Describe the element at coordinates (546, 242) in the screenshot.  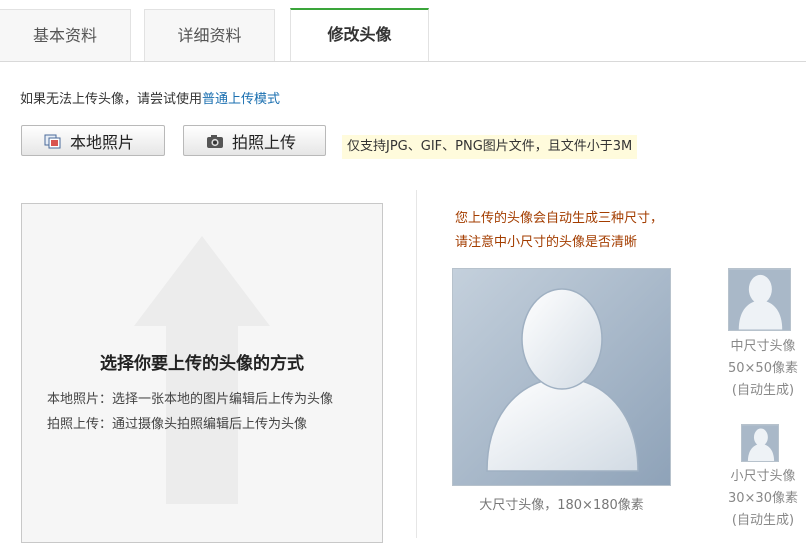
I see `preview-hint-line2: 请注意中小尺寸的头像是否清晰` at that location.